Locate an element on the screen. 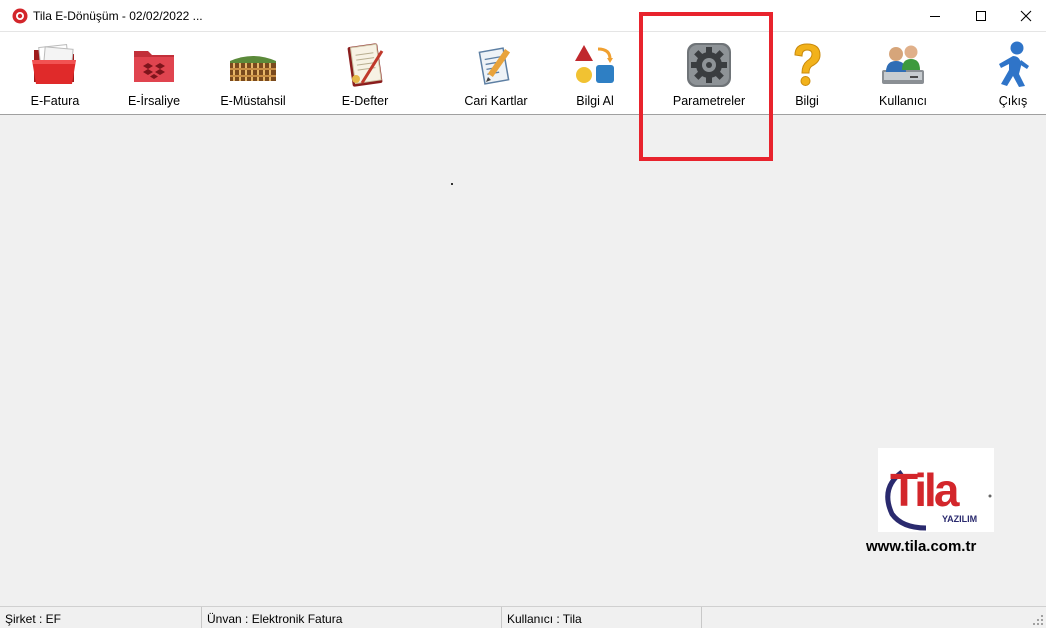 Image resolution: width=1046 pixels, height=628 pixels. toolbar-button-bilgi: Bilgi is located at coordinates (807, 73).